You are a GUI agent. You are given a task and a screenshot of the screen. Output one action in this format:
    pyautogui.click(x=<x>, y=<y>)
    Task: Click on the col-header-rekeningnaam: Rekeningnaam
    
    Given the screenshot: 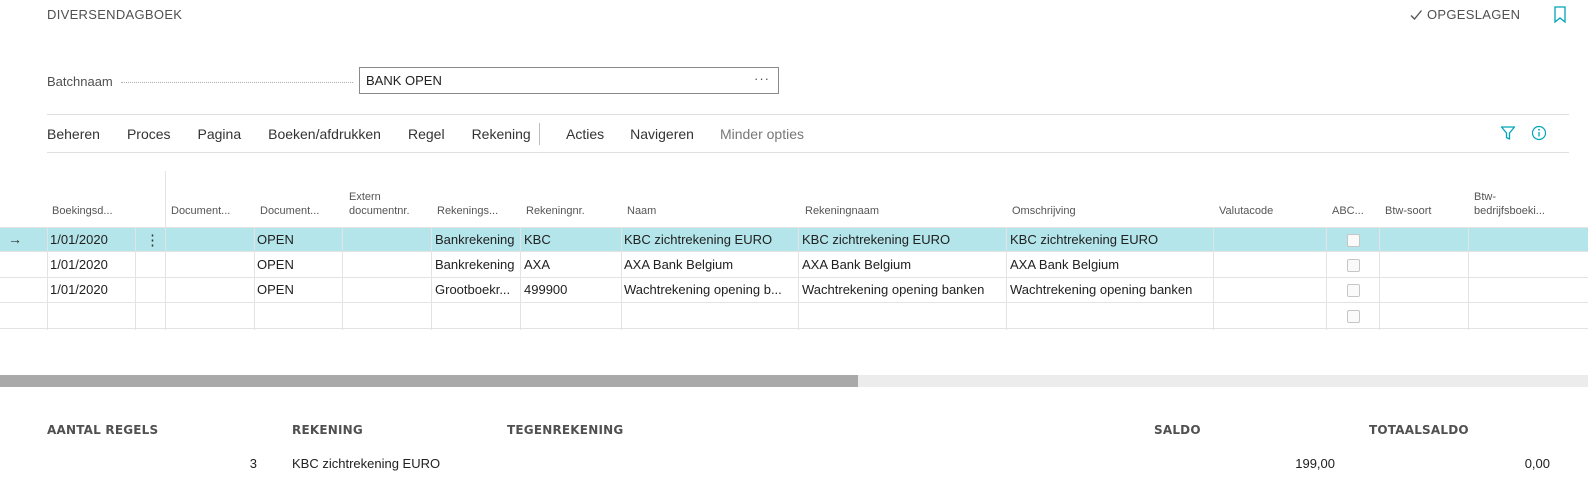 What is the action you would take?
    pyautogui.click(x=842, y=211)
    